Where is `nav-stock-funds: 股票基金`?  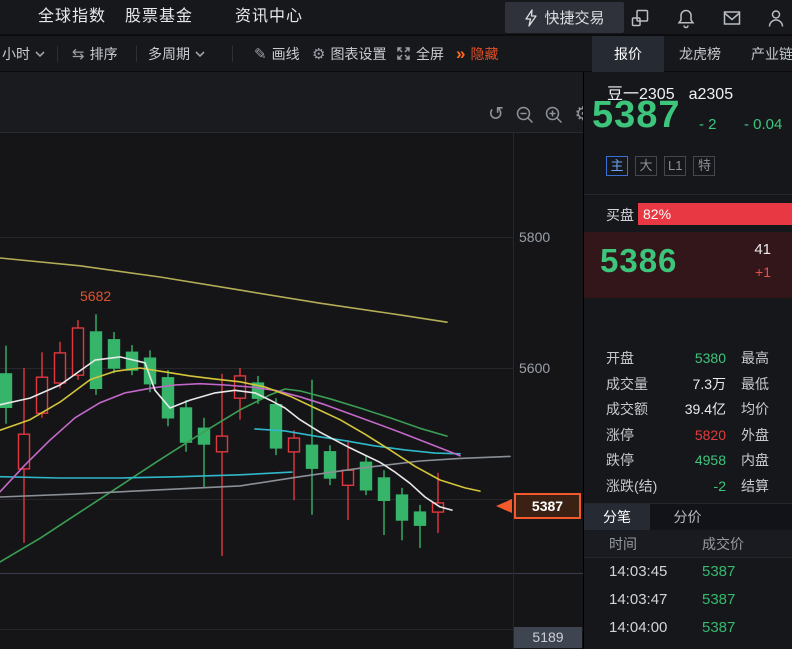
nav-stock-funds: 股票基金 is located at coordinates (159, 17).